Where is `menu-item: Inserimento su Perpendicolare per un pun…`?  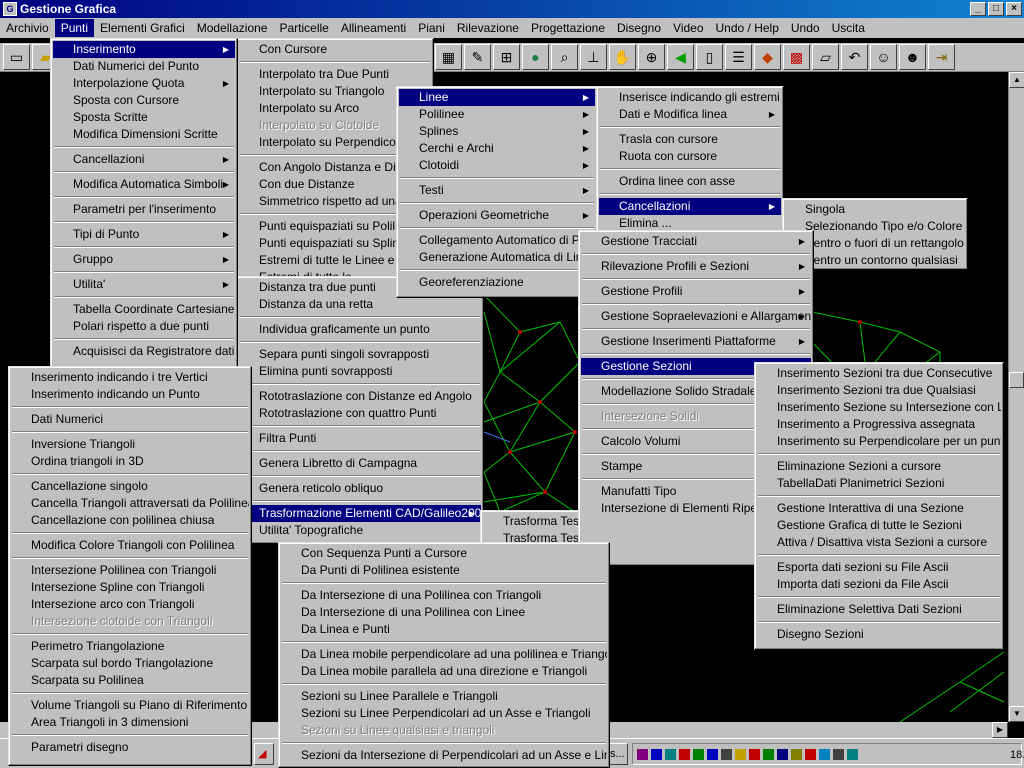 menu-item: Inserimento su Perpendicolare per un pun… is located at coordinates (879, 441).